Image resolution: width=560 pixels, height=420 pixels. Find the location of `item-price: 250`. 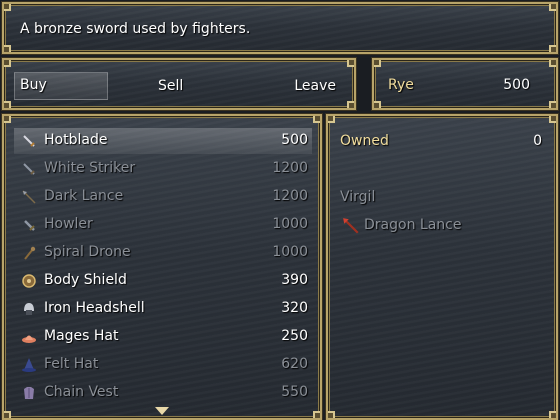

item-price: 250 is located at coordinates (294, 336).